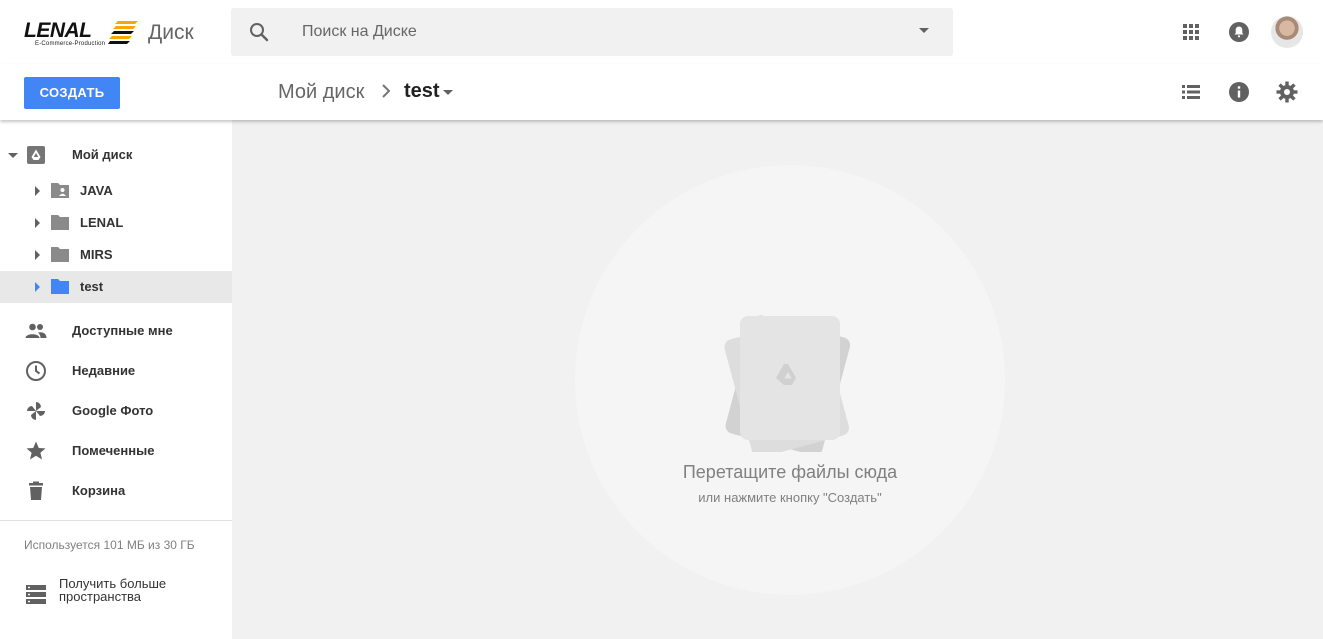 The height and width of the screenshot is (639, 1323). I want to click on folder-label: MIRS, so click(96, 254).